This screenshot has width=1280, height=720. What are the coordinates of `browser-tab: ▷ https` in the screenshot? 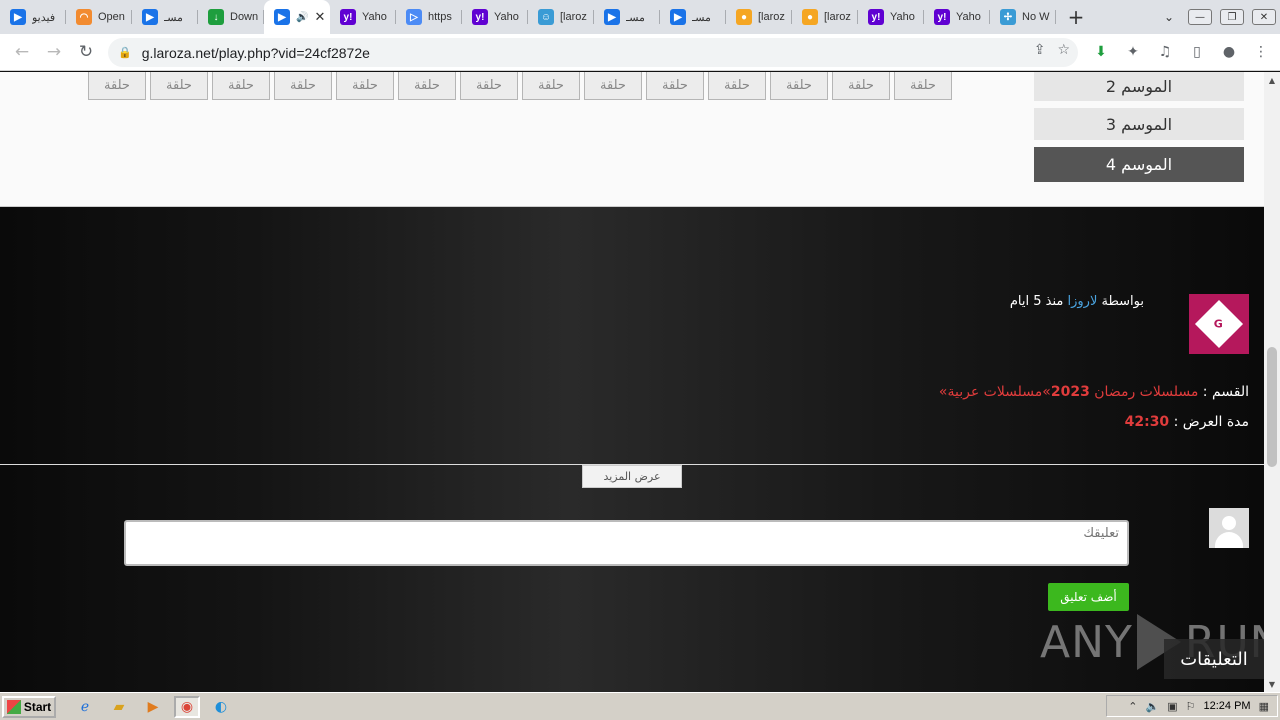 It's located at (429, 17).